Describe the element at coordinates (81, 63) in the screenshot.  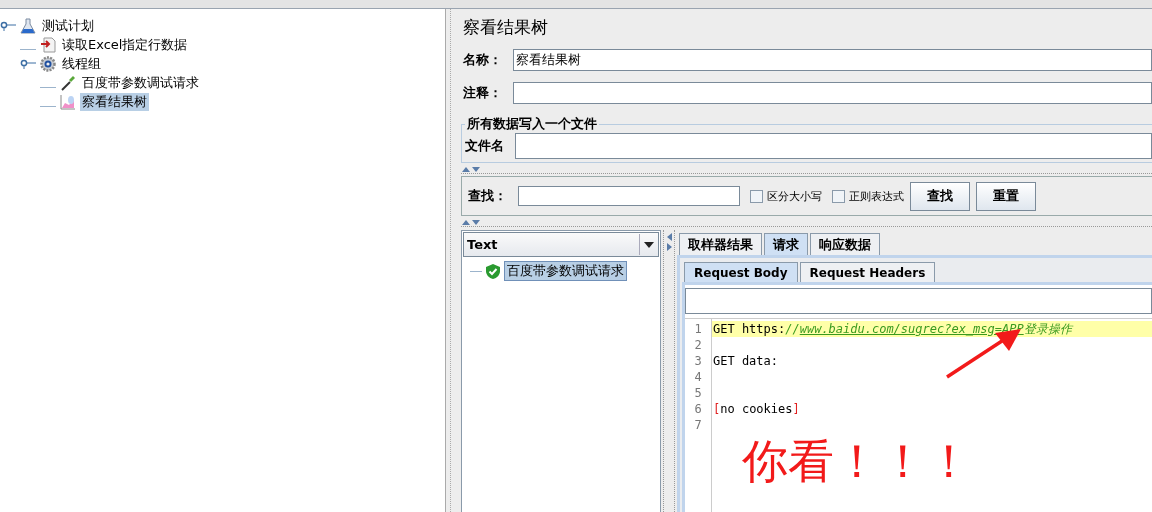
I see `tree-item: 线程组` at that location.